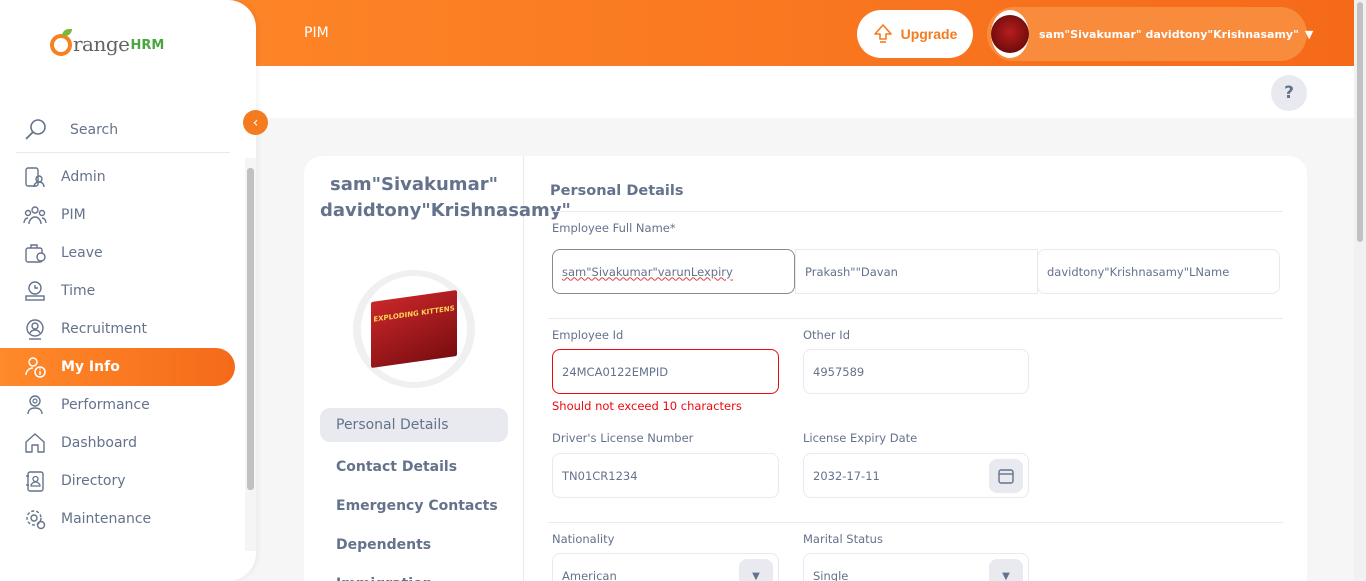 The height and width of the screenshot is (581, 1366). Describe the element at coordinates (826, 335) in the screenshot. I see `other-id-label: Other Id` at that location.